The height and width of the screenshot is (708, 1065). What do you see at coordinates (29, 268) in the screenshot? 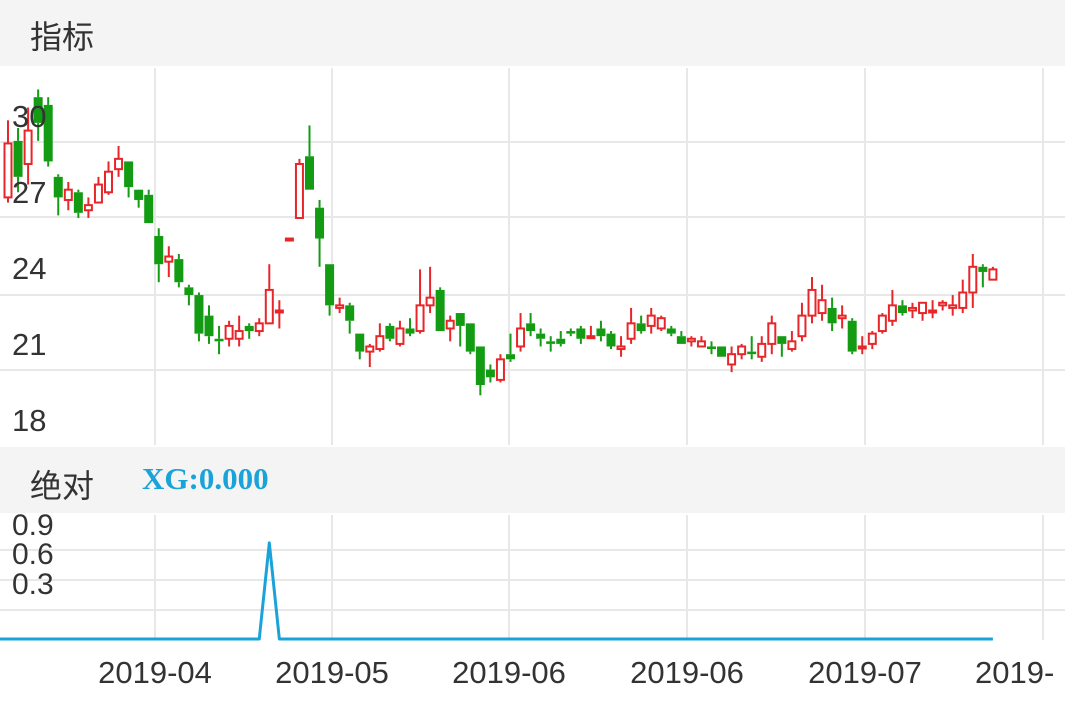
I see `y-tick-label: 24` at bounding box center [29, 268].